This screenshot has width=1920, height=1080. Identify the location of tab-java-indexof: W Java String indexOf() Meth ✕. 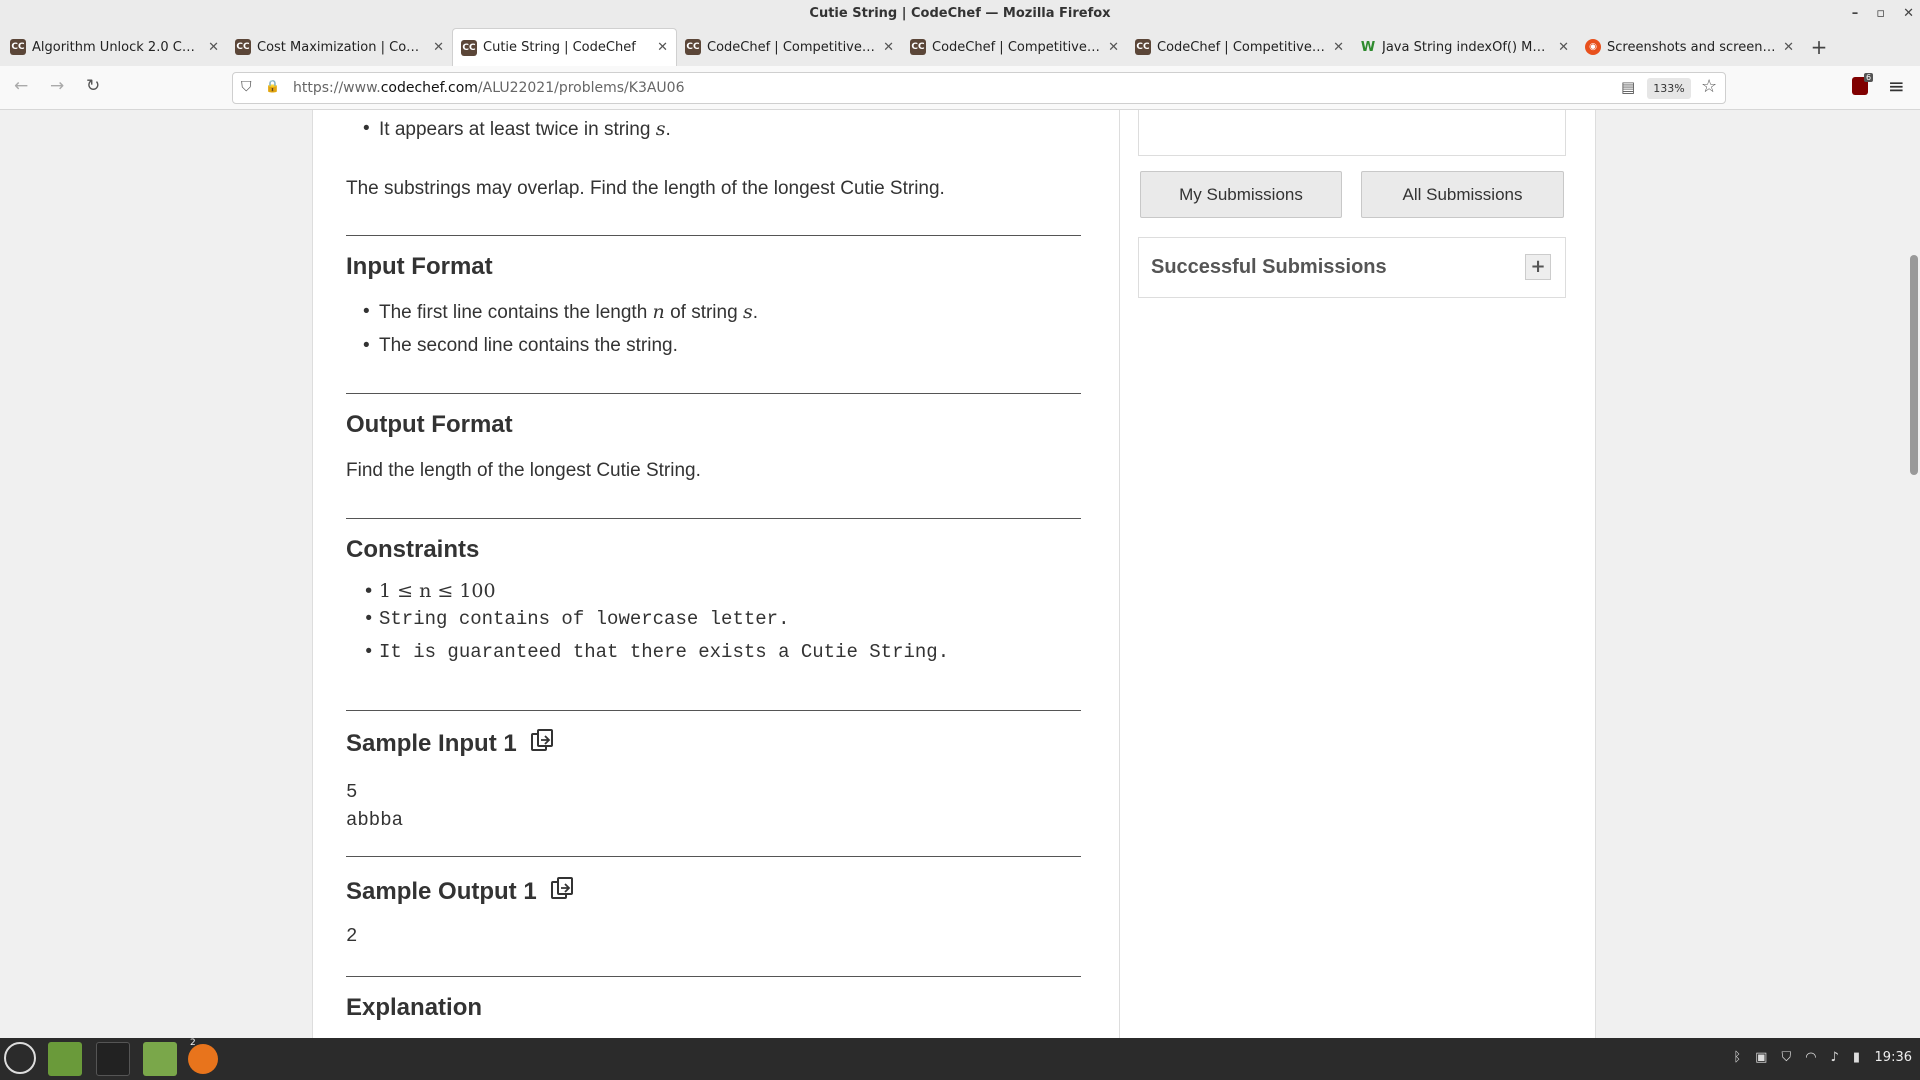
(1464, 47).